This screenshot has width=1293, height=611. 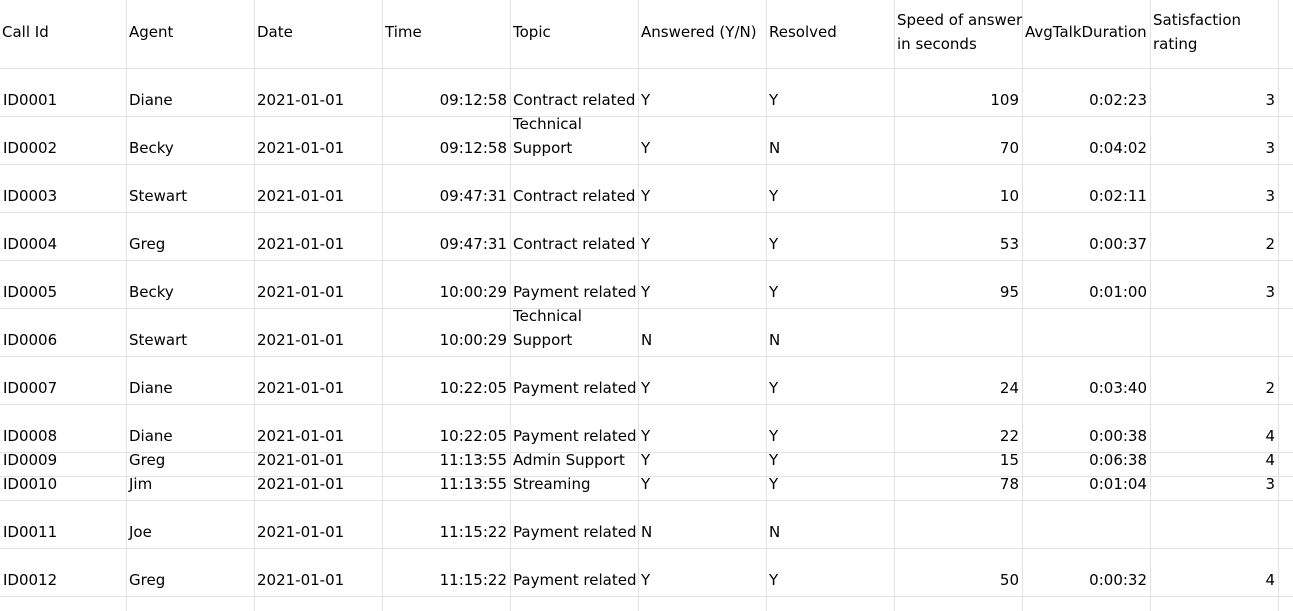 I want to click on cell-call-id: ID0008, so click(x=63, y=436).